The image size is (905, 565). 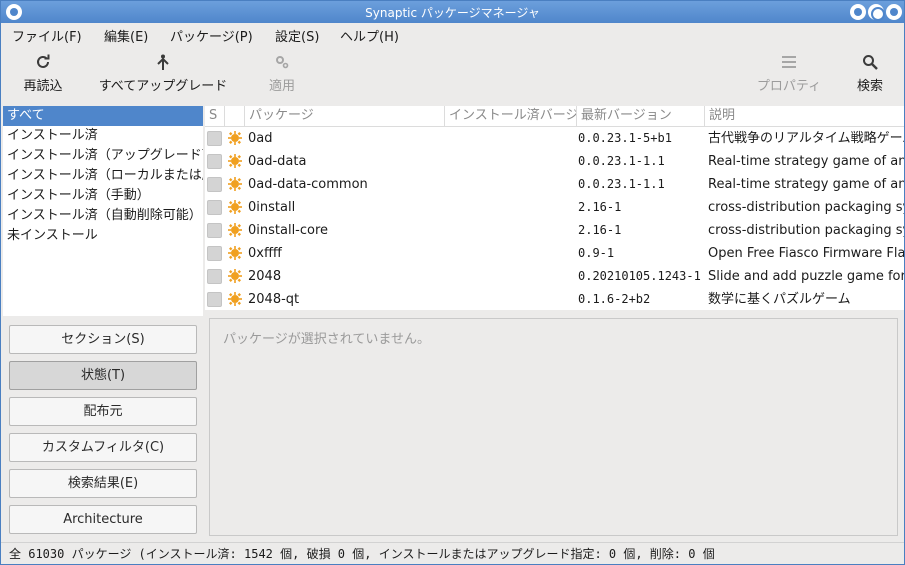 What do you see at coordinates (282, 64) in the screenshot?
I see `gear-icon` at bounding box center [282, 64].